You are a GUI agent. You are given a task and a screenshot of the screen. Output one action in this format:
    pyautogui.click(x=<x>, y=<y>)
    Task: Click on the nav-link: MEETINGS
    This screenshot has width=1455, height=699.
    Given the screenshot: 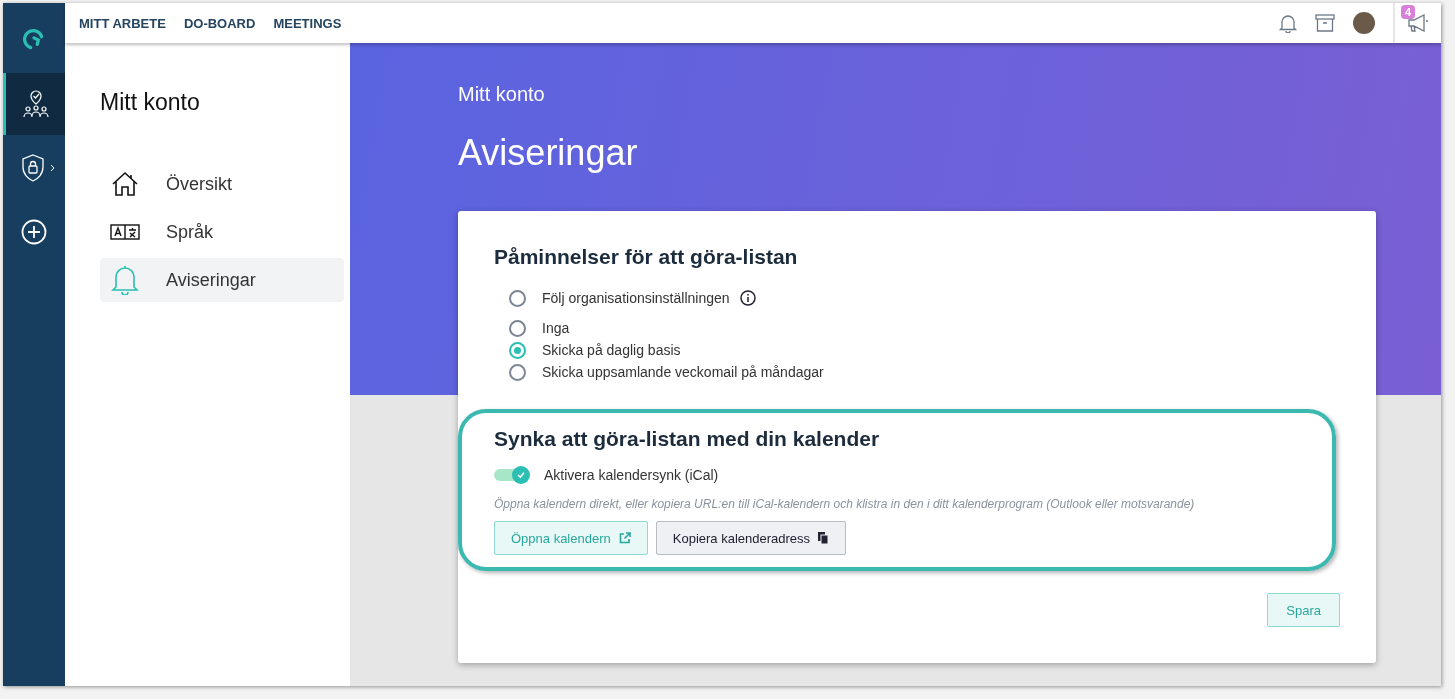 What is the action you would take?
    pyautogui.click(x=307, y=23)
    